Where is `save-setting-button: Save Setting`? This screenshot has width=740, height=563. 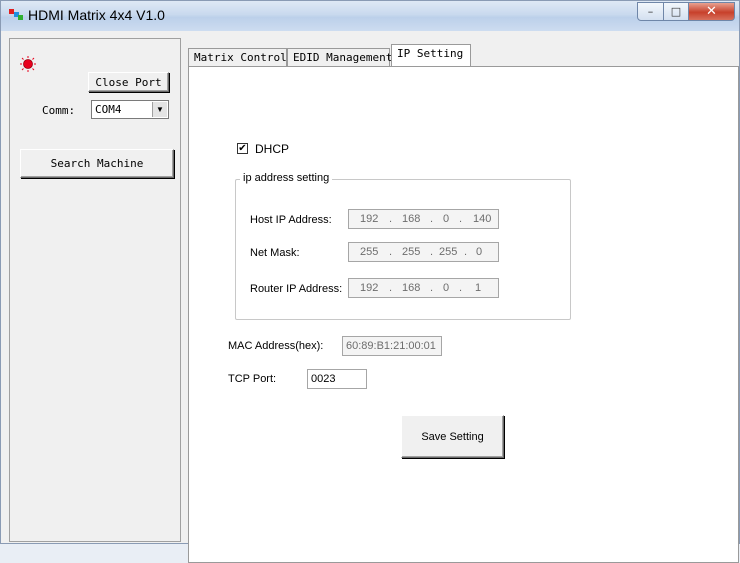 save-setting-button: Save Setting is located at coordinates (452, 436).